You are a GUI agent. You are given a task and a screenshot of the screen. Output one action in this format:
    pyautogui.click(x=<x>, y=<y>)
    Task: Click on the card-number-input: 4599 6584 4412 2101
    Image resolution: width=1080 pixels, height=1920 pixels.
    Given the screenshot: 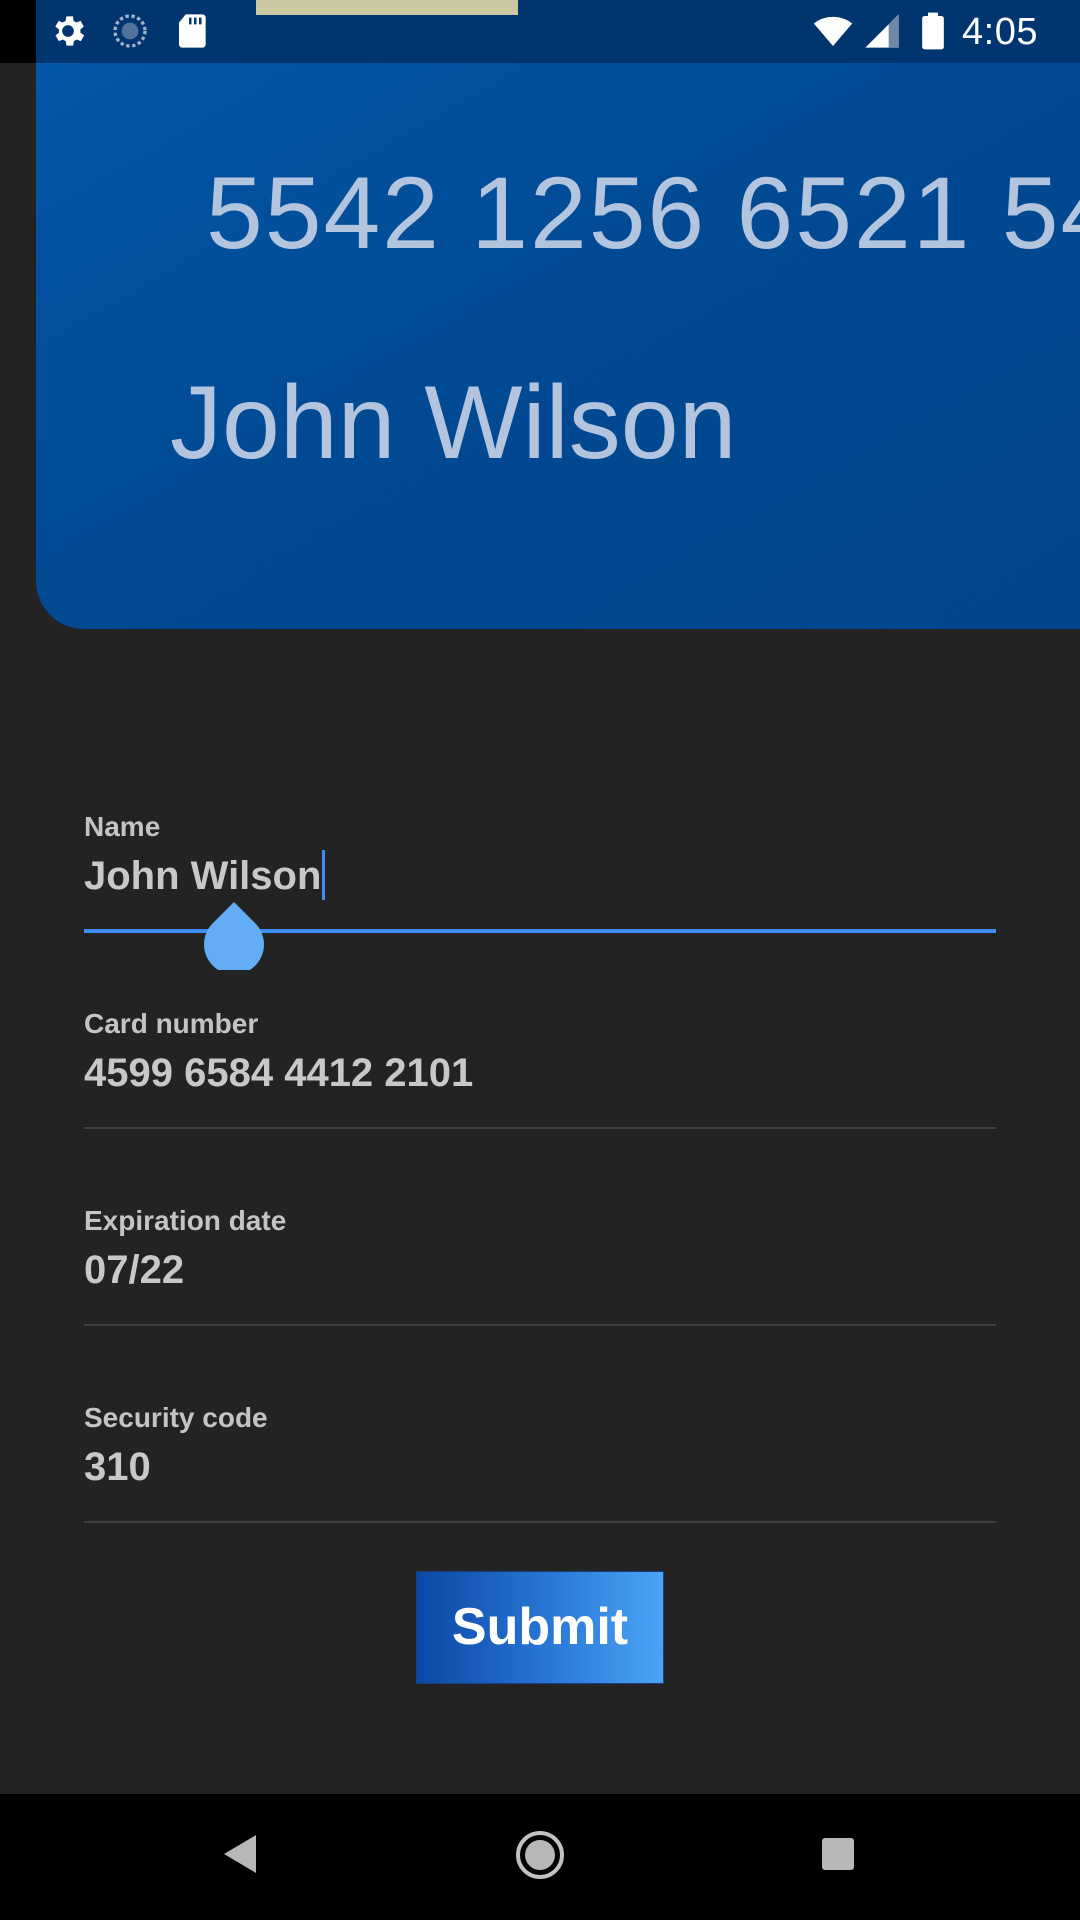 What is the action you would take?
    pyautogui.click(x=540, y=1073)
    